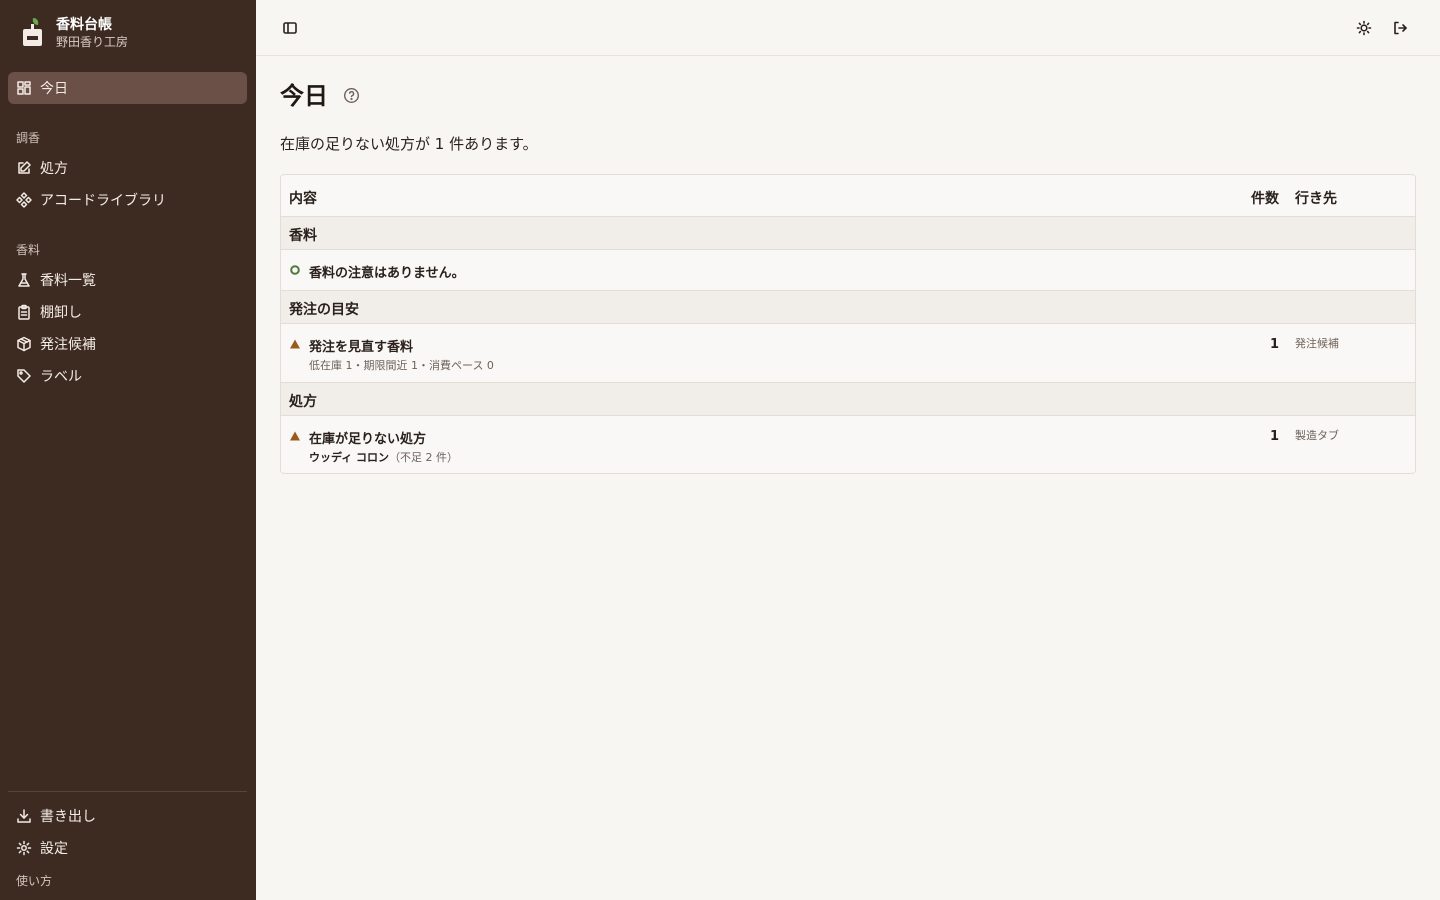 Image resolution: width=1440 pixels, height=900 pixels. I want to click on column-header-destination: 行き先, so click(1316, 199).